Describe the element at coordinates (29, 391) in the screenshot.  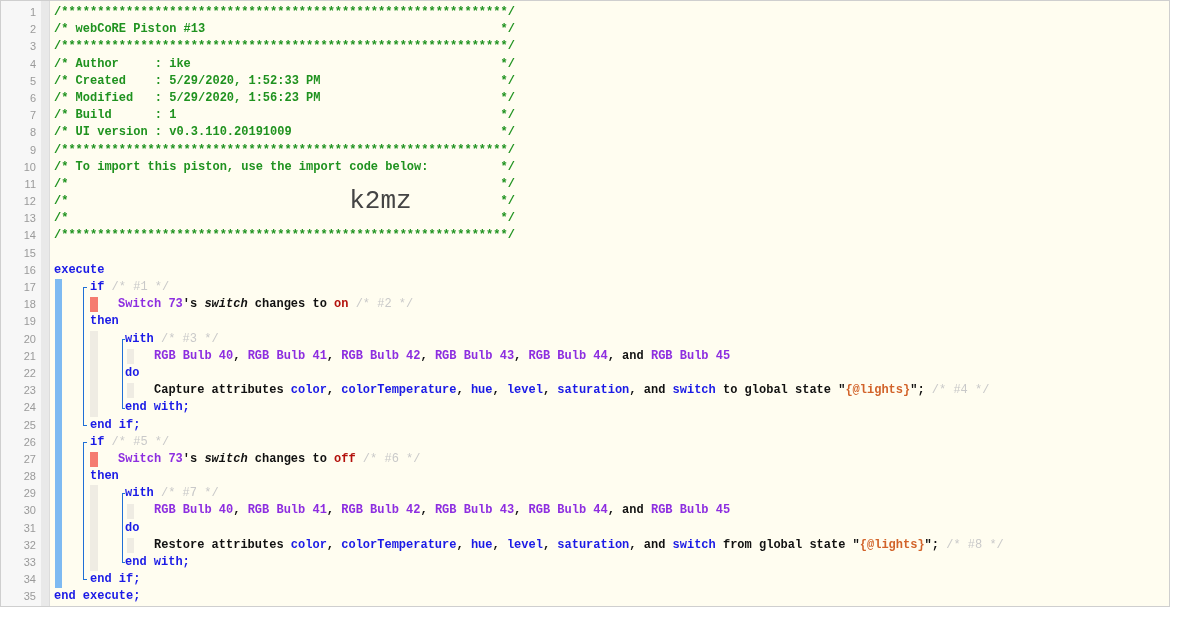
I see `line-number: 23` at that location.